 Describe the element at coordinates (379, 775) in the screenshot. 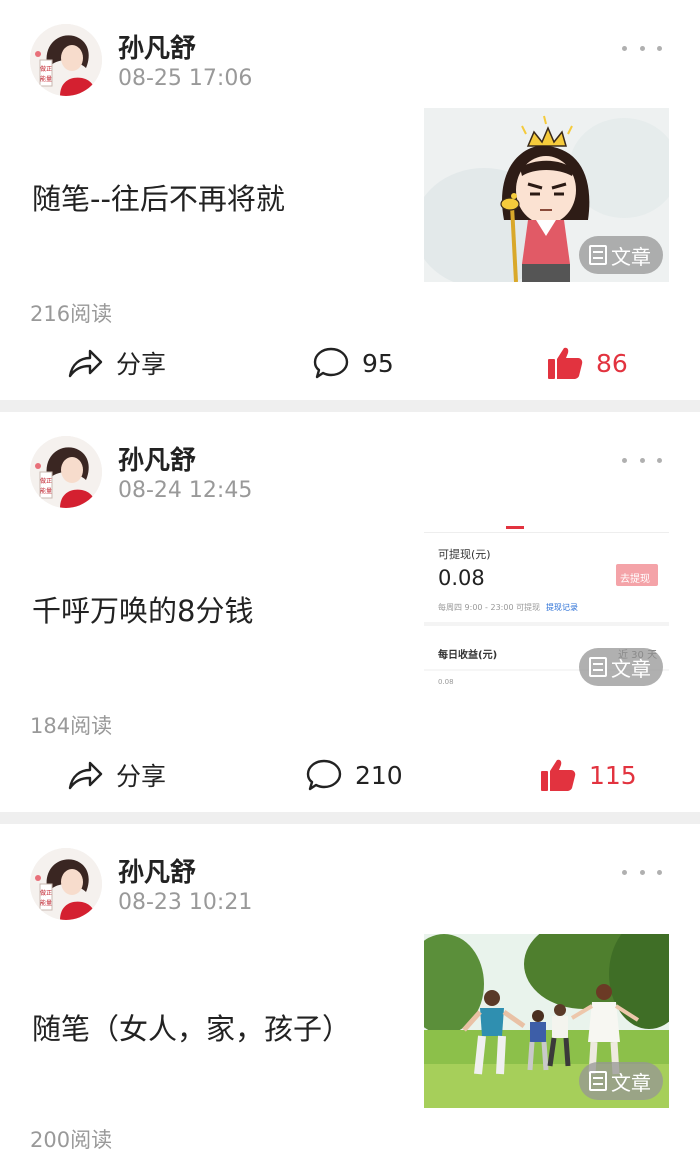

I see `comment-count: 210` at that location.